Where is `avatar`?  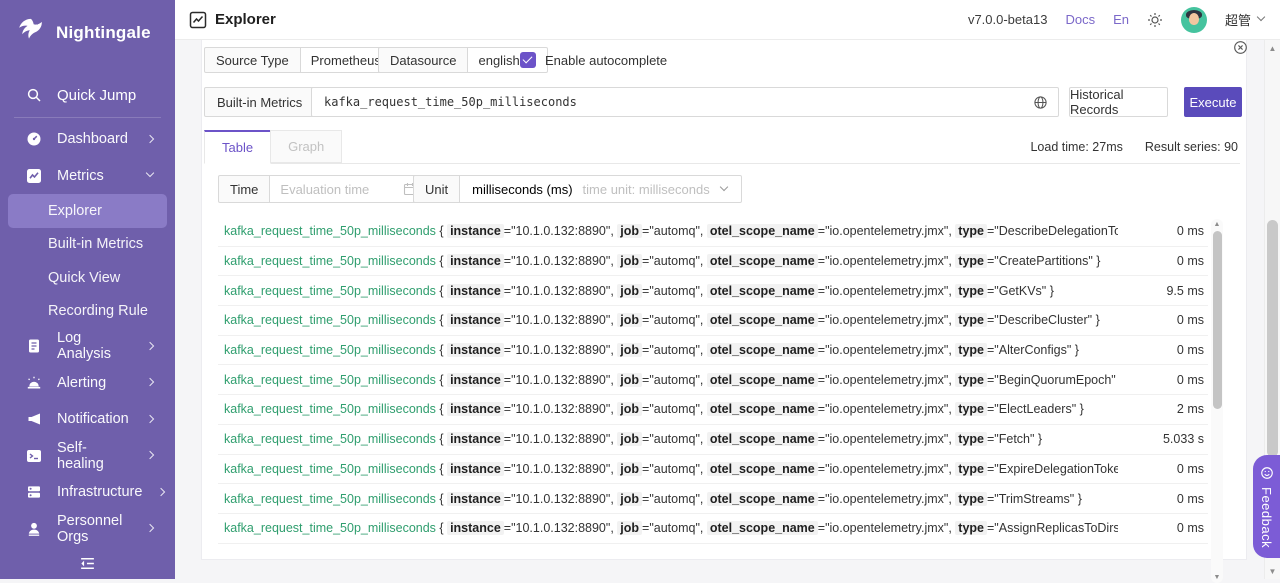 avatar is located at coordinates (1194, 20).